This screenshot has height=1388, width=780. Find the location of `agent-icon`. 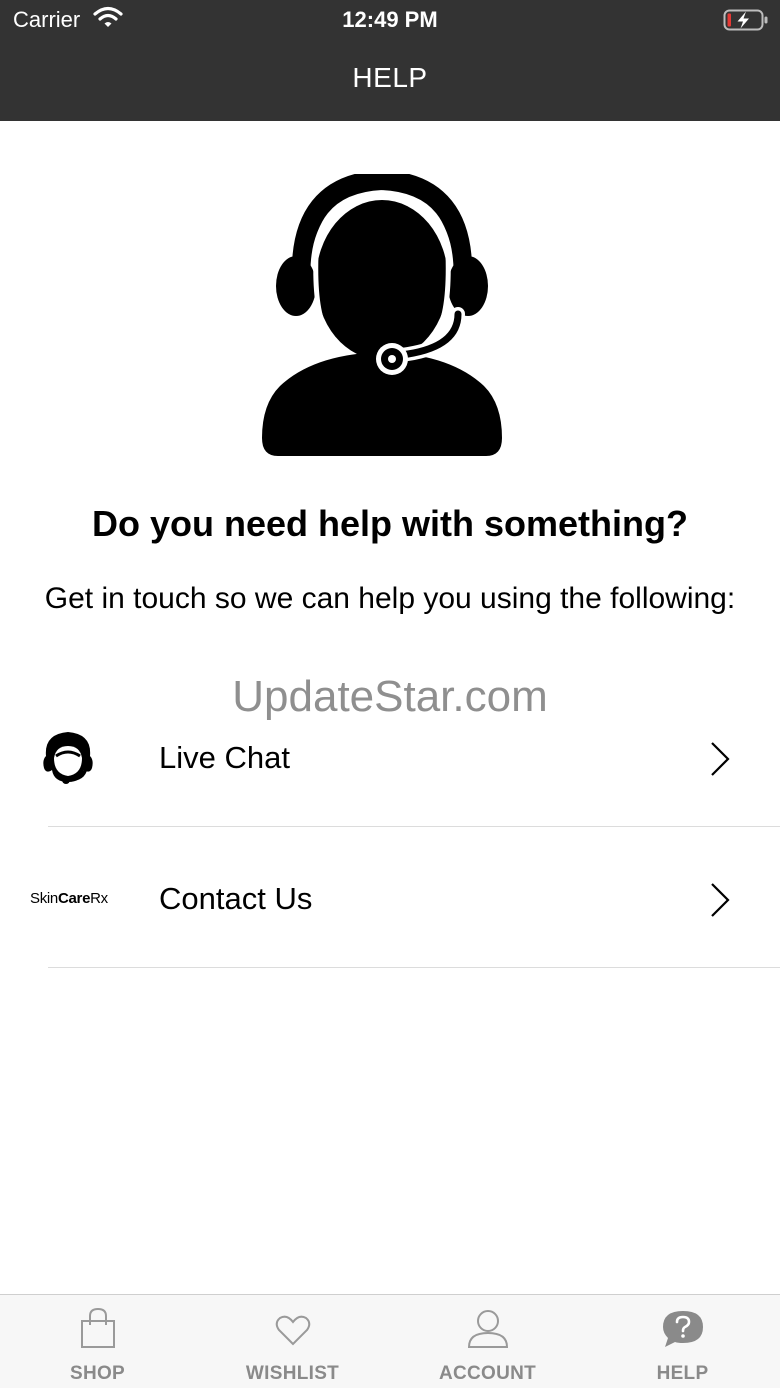

agent-icon is located at coordinates (68, 760).